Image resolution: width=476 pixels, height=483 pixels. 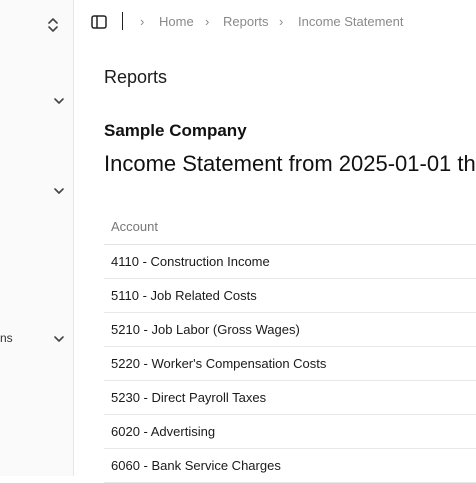 I want to click on top-bar, so click(x=275, y=22).